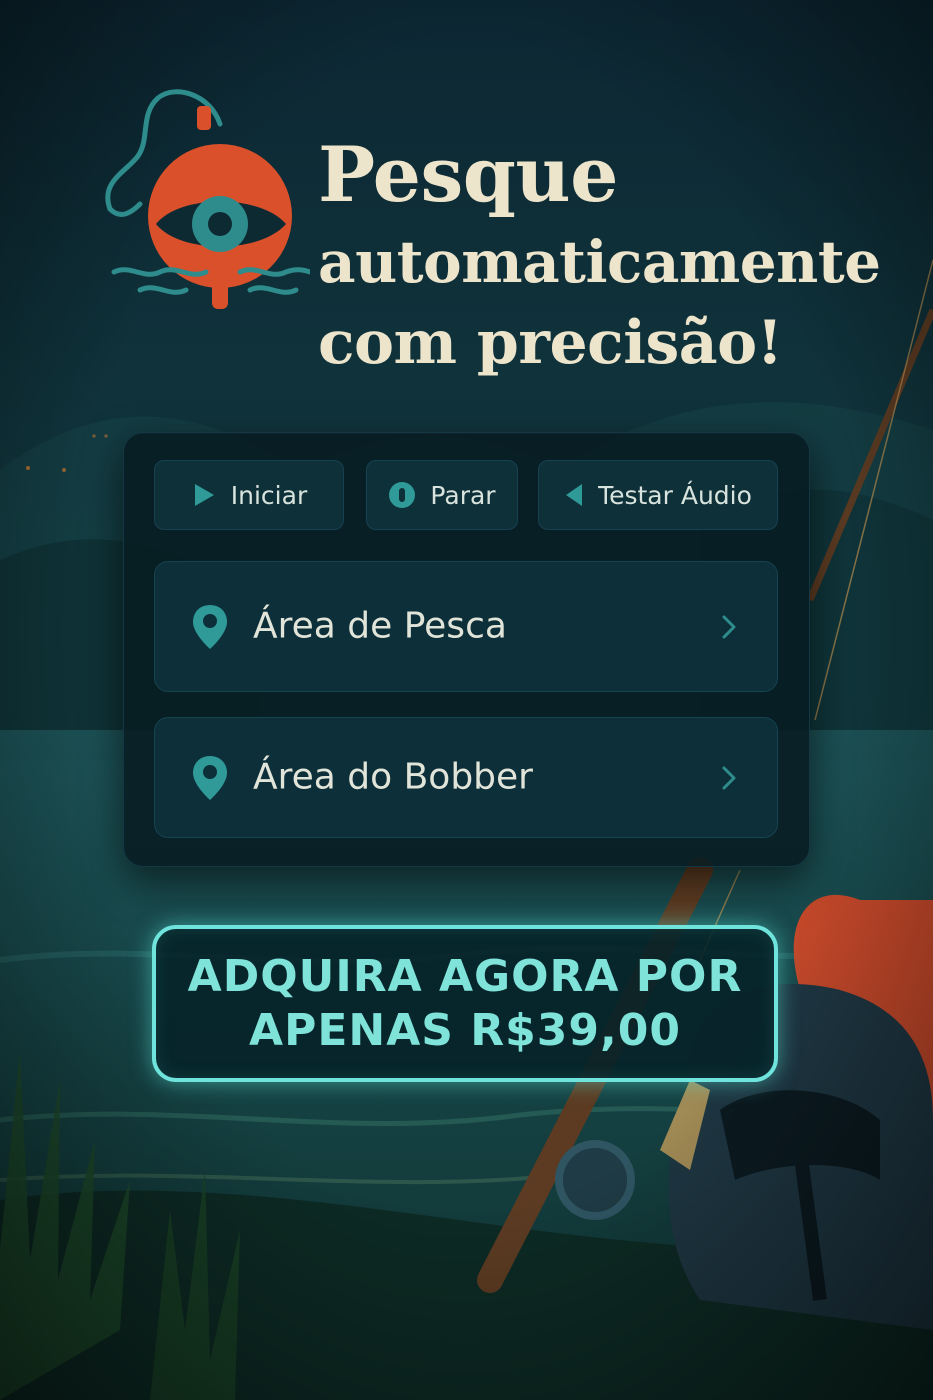 Image resolution: width=933 pixels, height=1400 pixels. I want to click on start-button: Iniciar, so click(249, 495).